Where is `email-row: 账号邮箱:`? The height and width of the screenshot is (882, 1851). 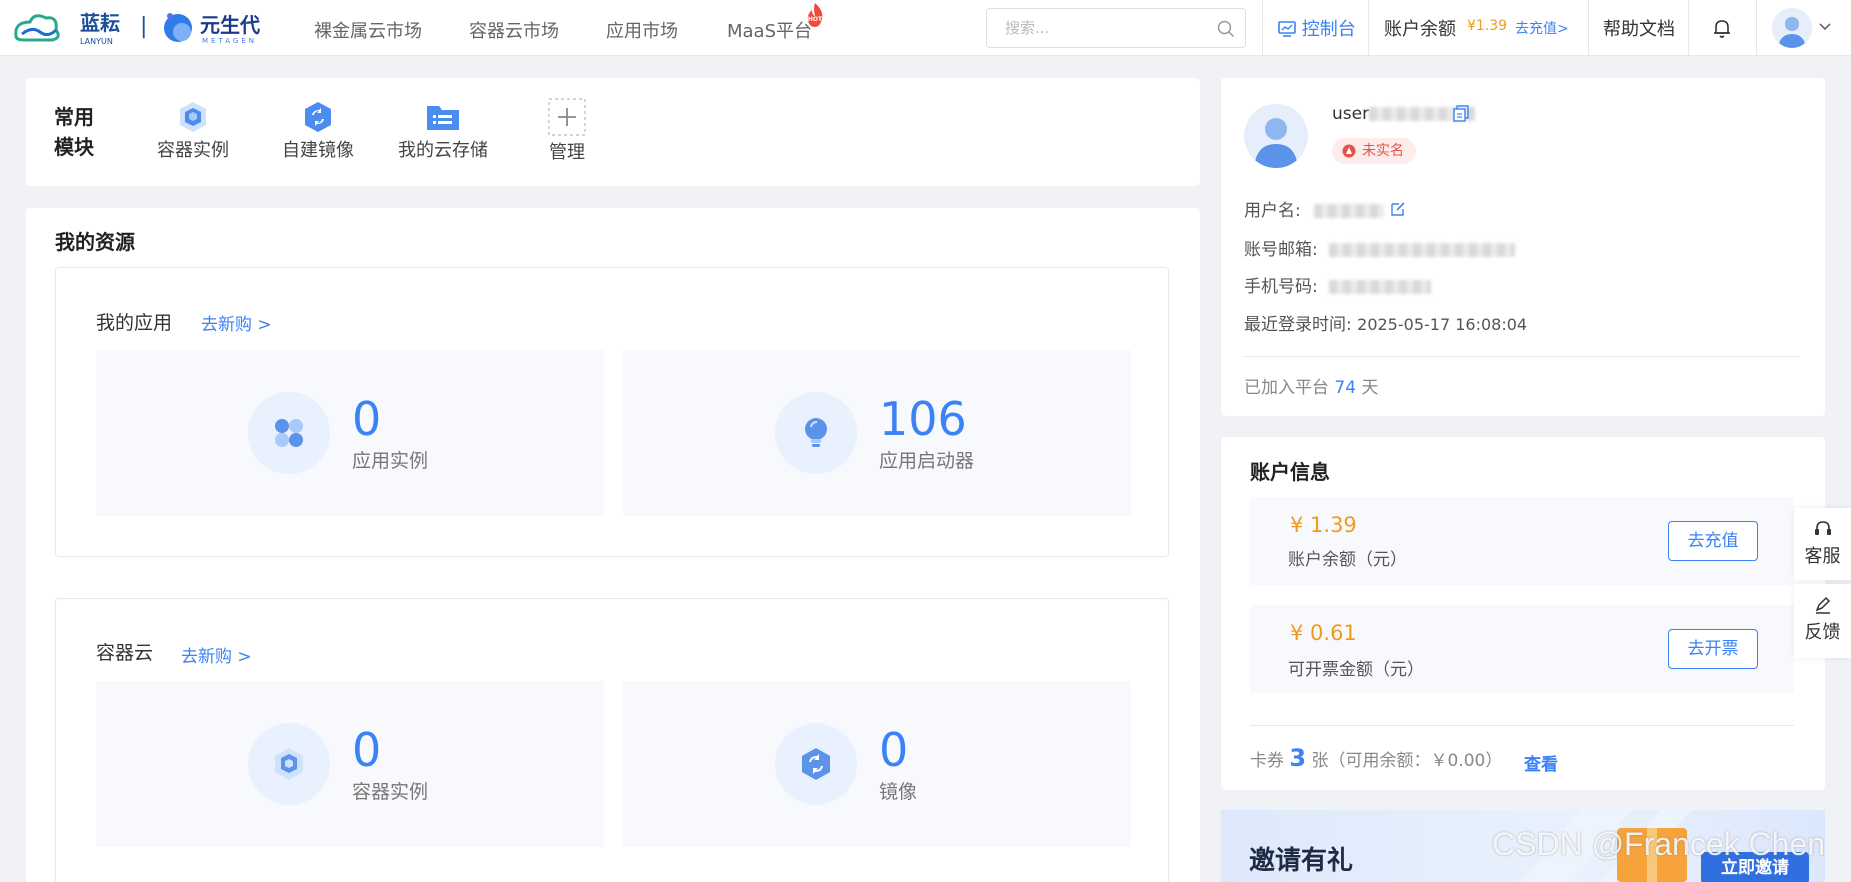 email-row: 账号邮箱: is located at coordinates (1380, 247).